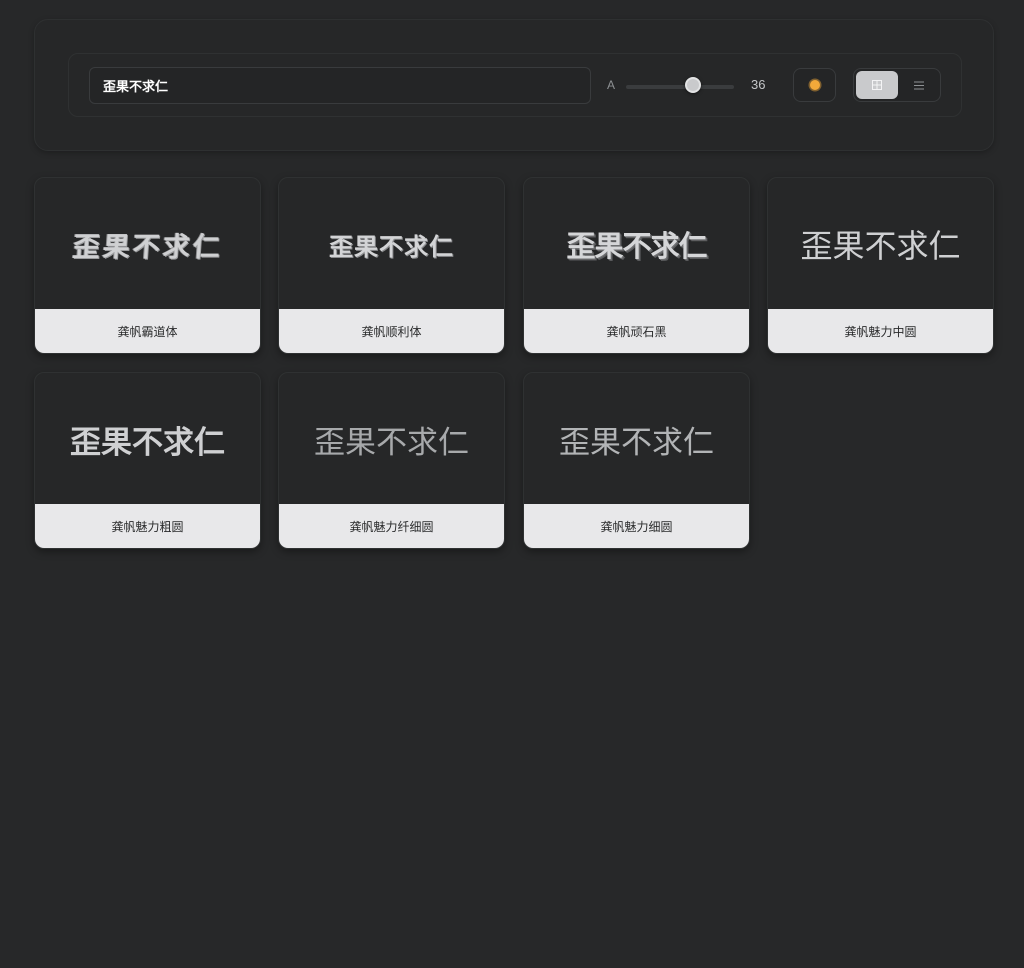 The width and height of the screenshot is (1024, 968). I want to click on list-icon, so click(919, 85).